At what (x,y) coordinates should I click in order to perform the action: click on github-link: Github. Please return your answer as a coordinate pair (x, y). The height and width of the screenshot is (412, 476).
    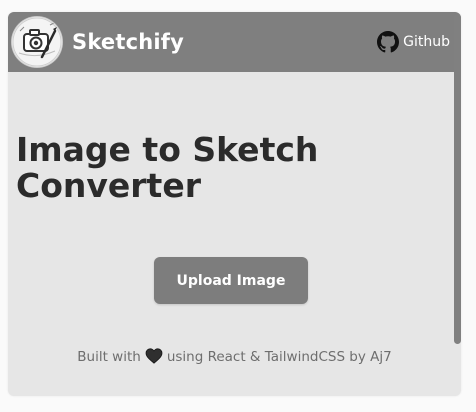
    Looking at the image, I should click on (413, 42).